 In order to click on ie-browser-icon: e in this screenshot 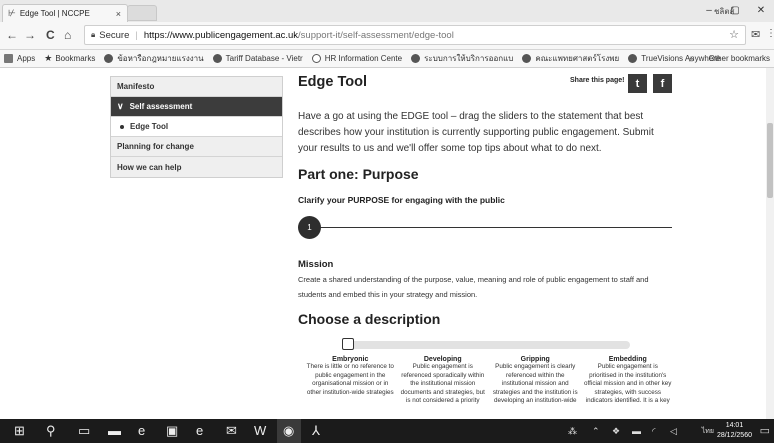, I will do `click(199, 431)`.